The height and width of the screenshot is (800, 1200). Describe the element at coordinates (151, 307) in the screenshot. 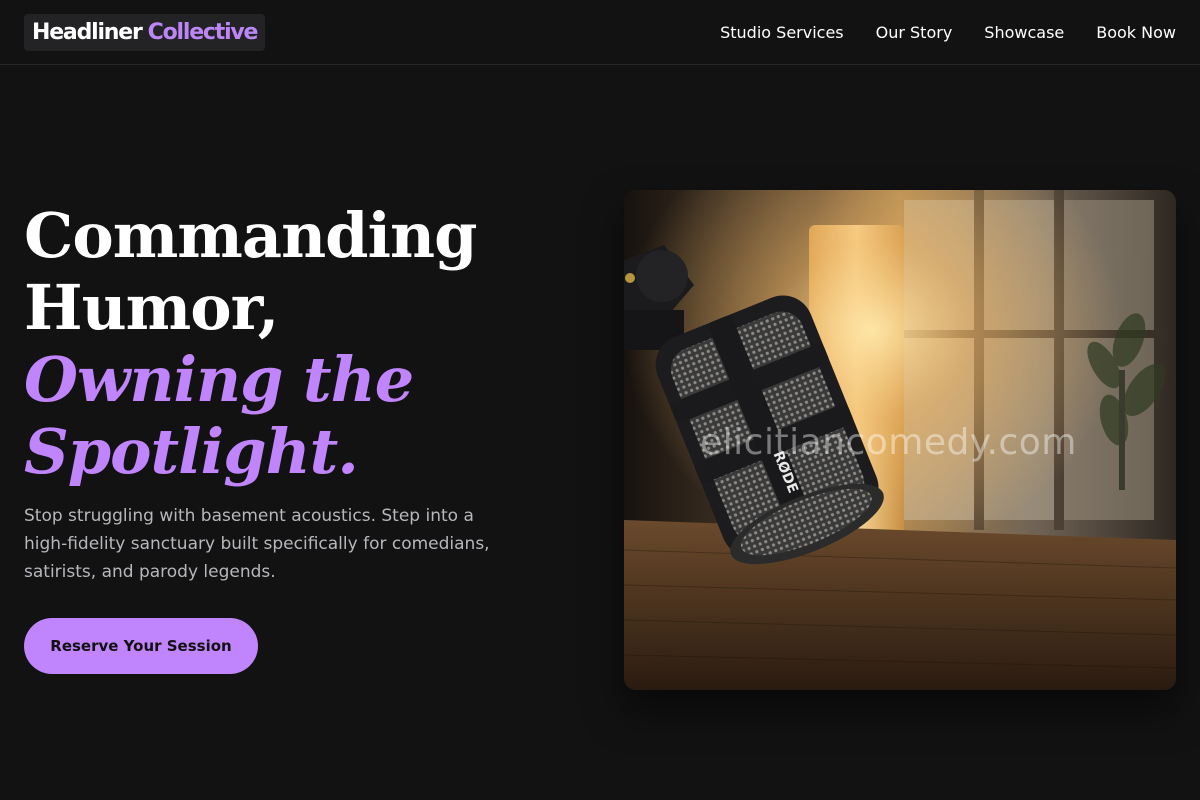

I see `headline-line-2: Humor,` at that location.